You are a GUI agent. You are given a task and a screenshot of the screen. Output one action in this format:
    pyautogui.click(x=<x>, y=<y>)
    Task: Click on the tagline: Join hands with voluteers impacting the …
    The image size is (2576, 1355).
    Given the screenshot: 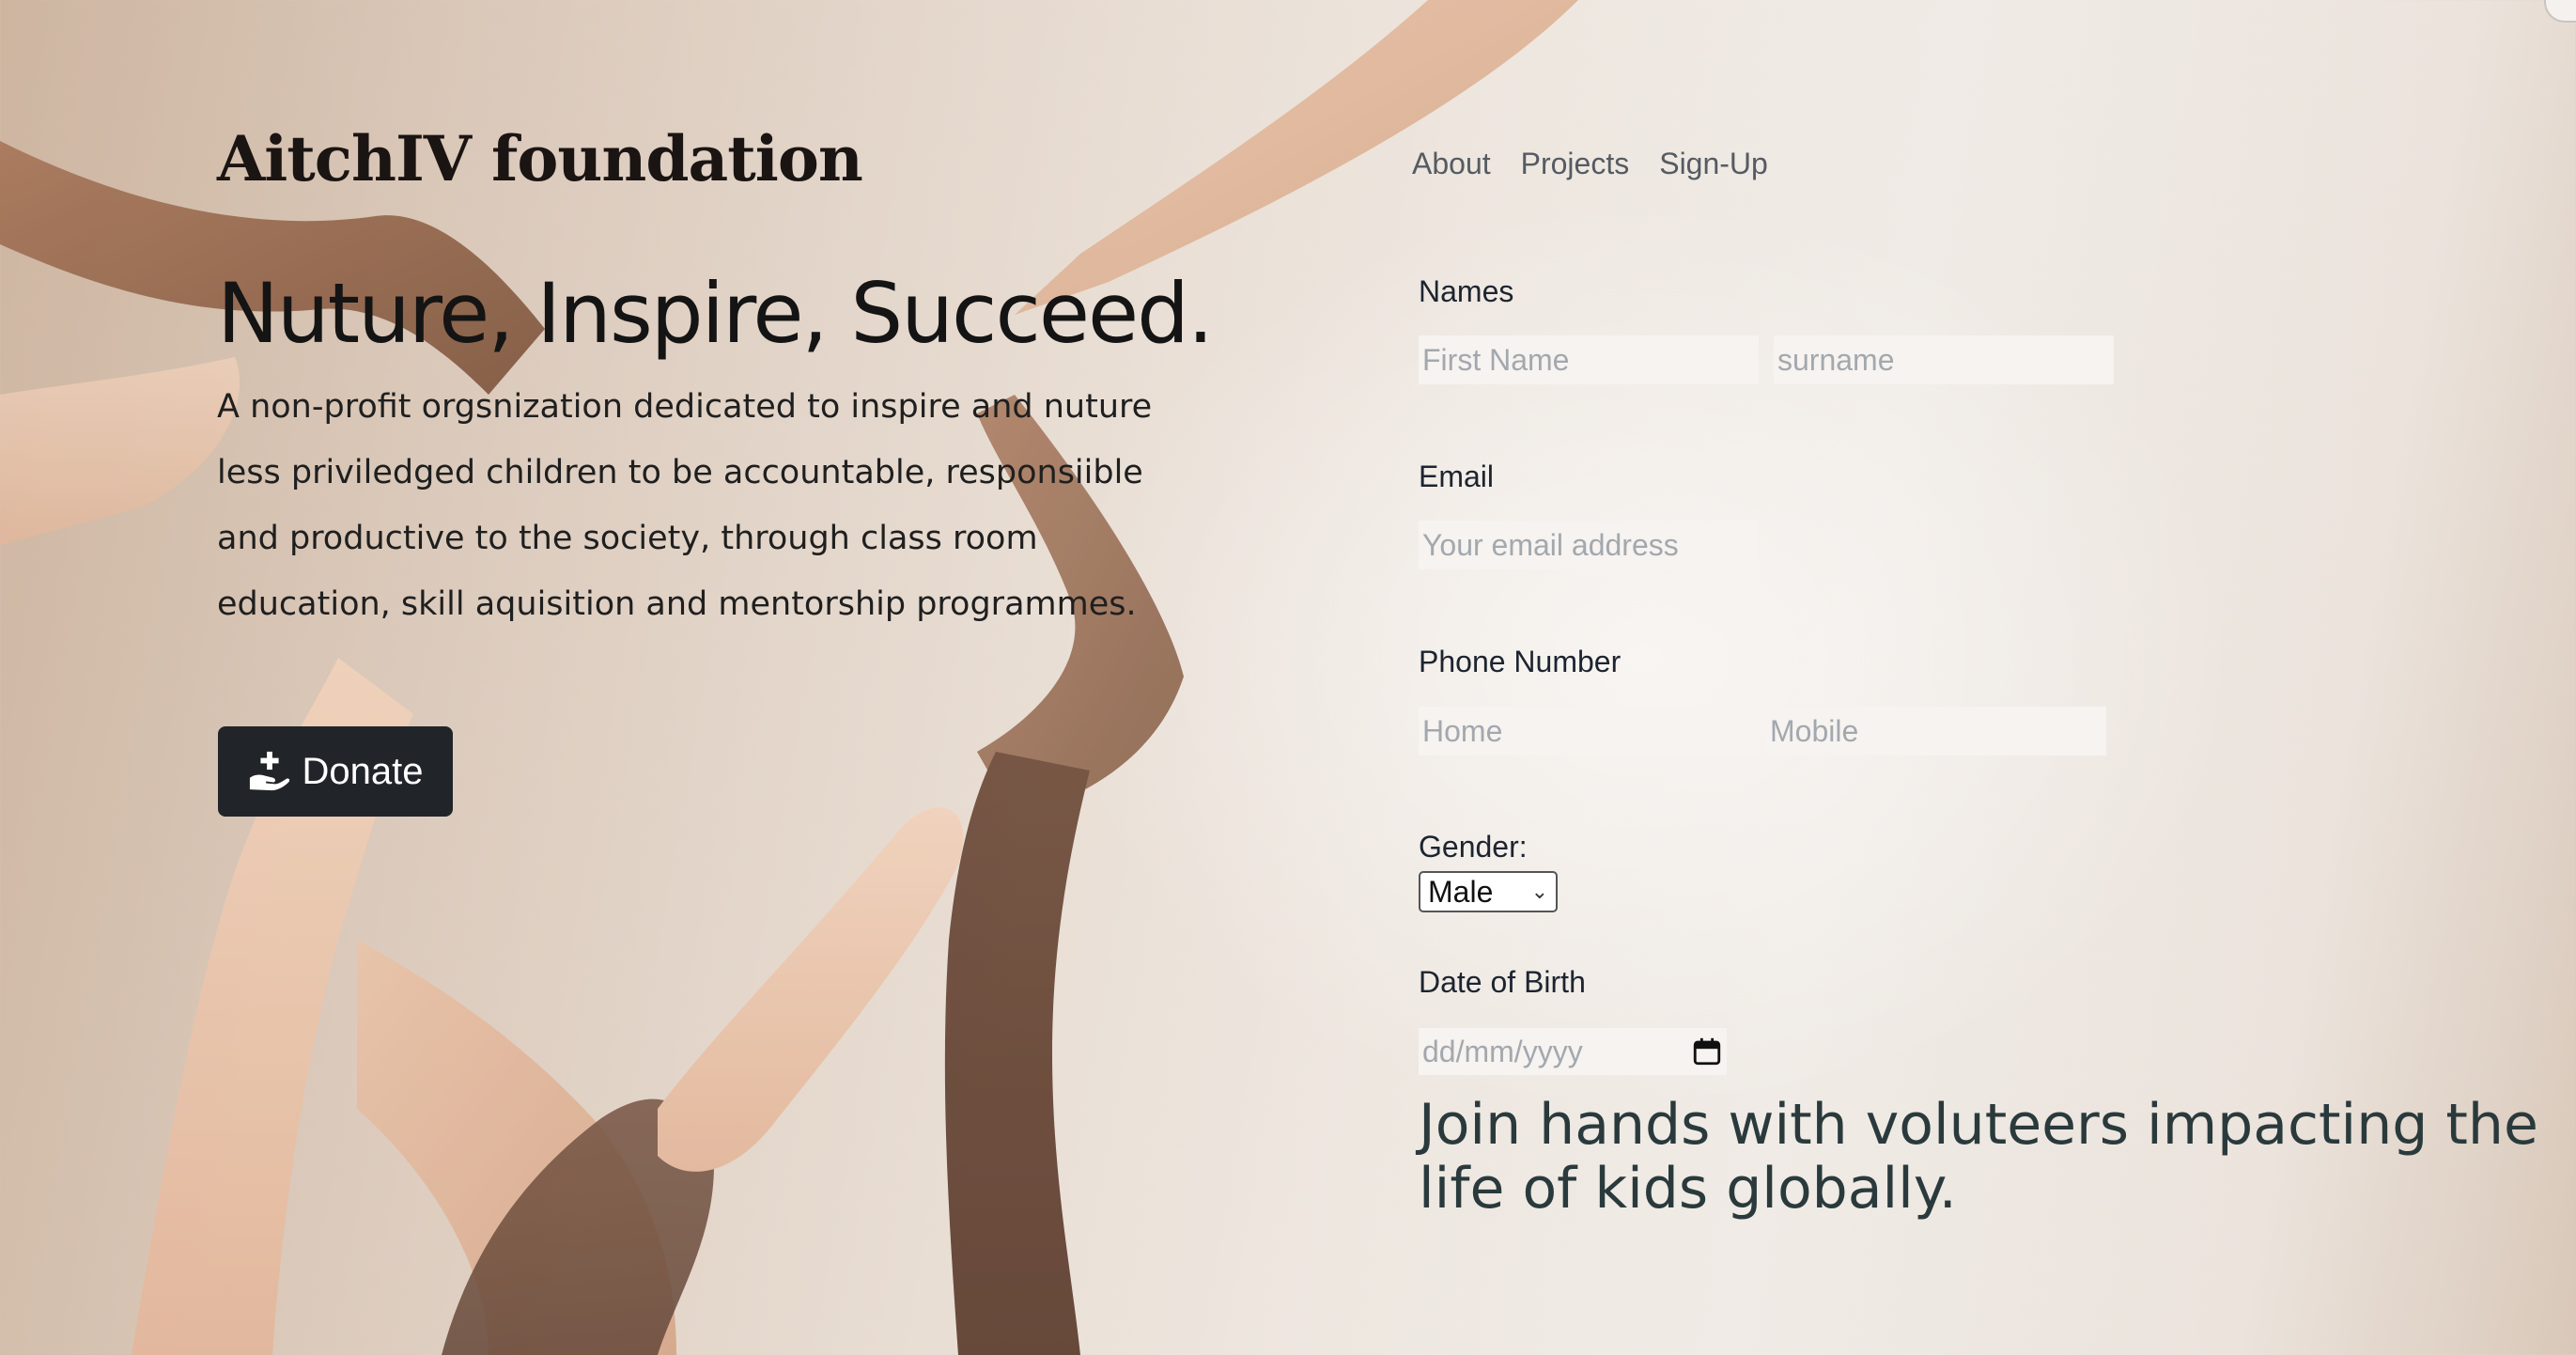 What is the action you would take?
    pyautogui.click(x=1978, y=1157)
    